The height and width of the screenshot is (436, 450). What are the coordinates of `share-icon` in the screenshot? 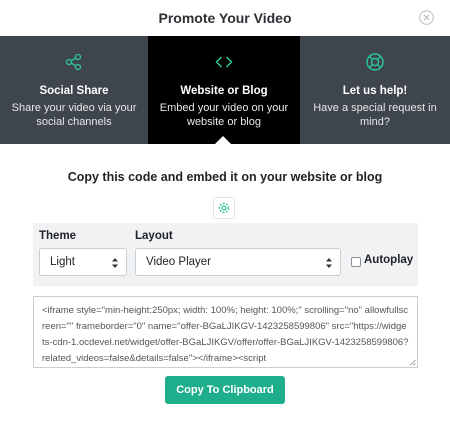 It's located at (73, 62).